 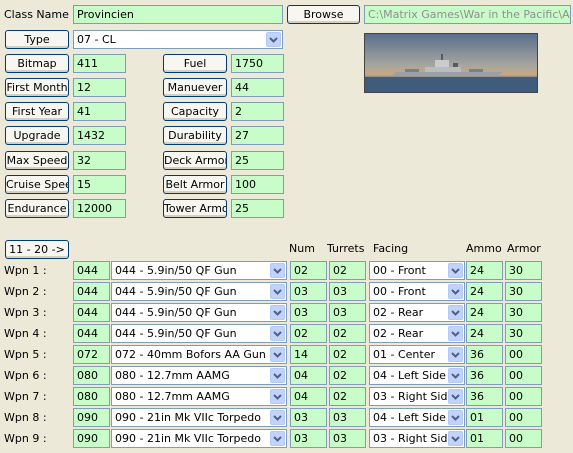 I want to click on first-year-field: 41, so click(x=99, y=111).